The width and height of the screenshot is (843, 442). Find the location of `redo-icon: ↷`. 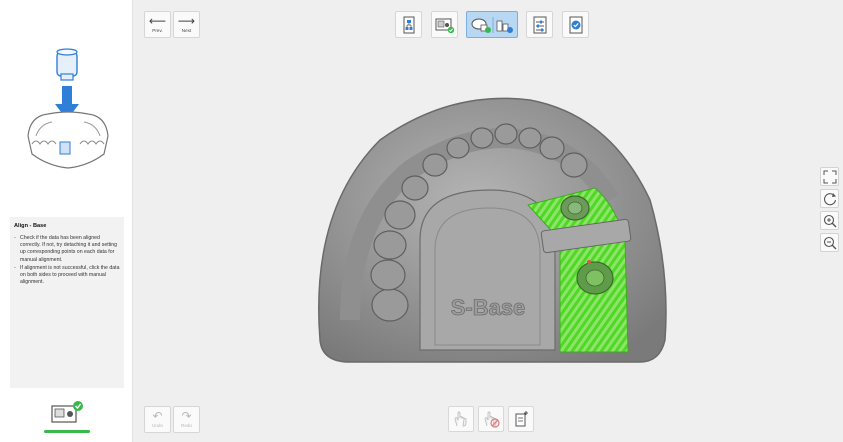

redo-icon: ↷ is located at coordinates (186, 416).